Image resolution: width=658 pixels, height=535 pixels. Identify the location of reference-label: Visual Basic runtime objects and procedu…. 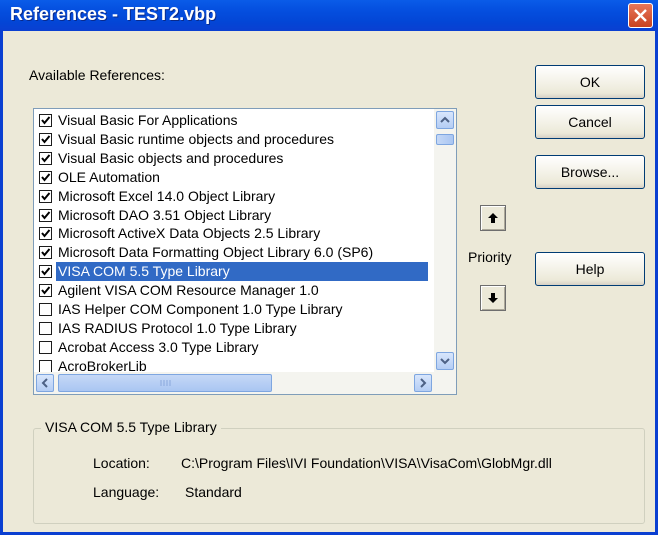
(196, 138).